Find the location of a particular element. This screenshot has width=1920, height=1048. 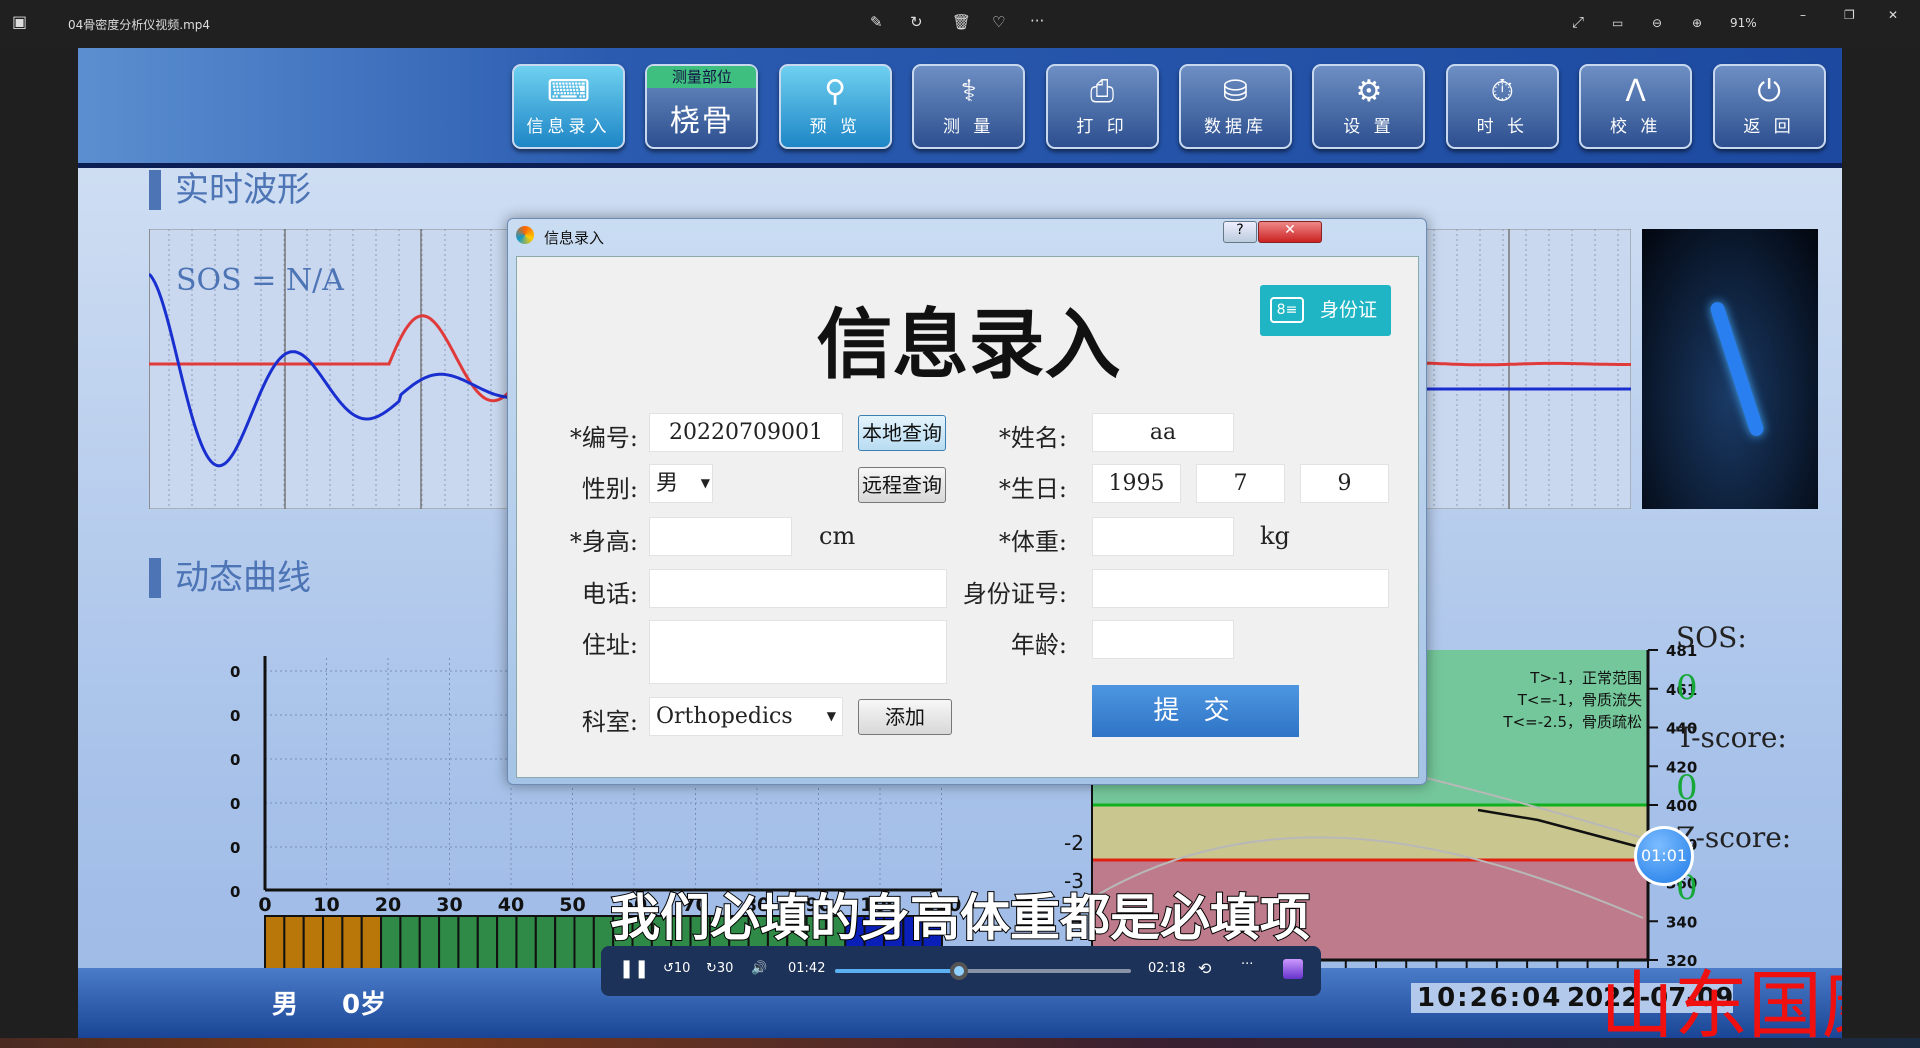

toolbar-label: 时 长 is located at coordinates (1502, 127).